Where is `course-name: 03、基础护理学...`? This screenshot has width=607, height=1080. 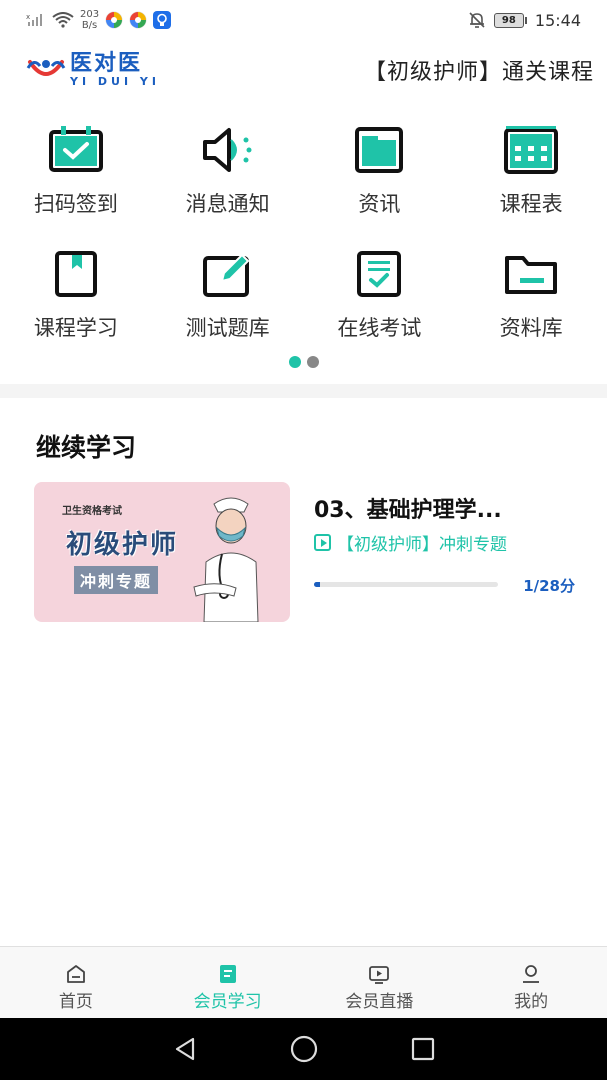 course-name: 03、基础护理学... is located at coordinates (408, 508).